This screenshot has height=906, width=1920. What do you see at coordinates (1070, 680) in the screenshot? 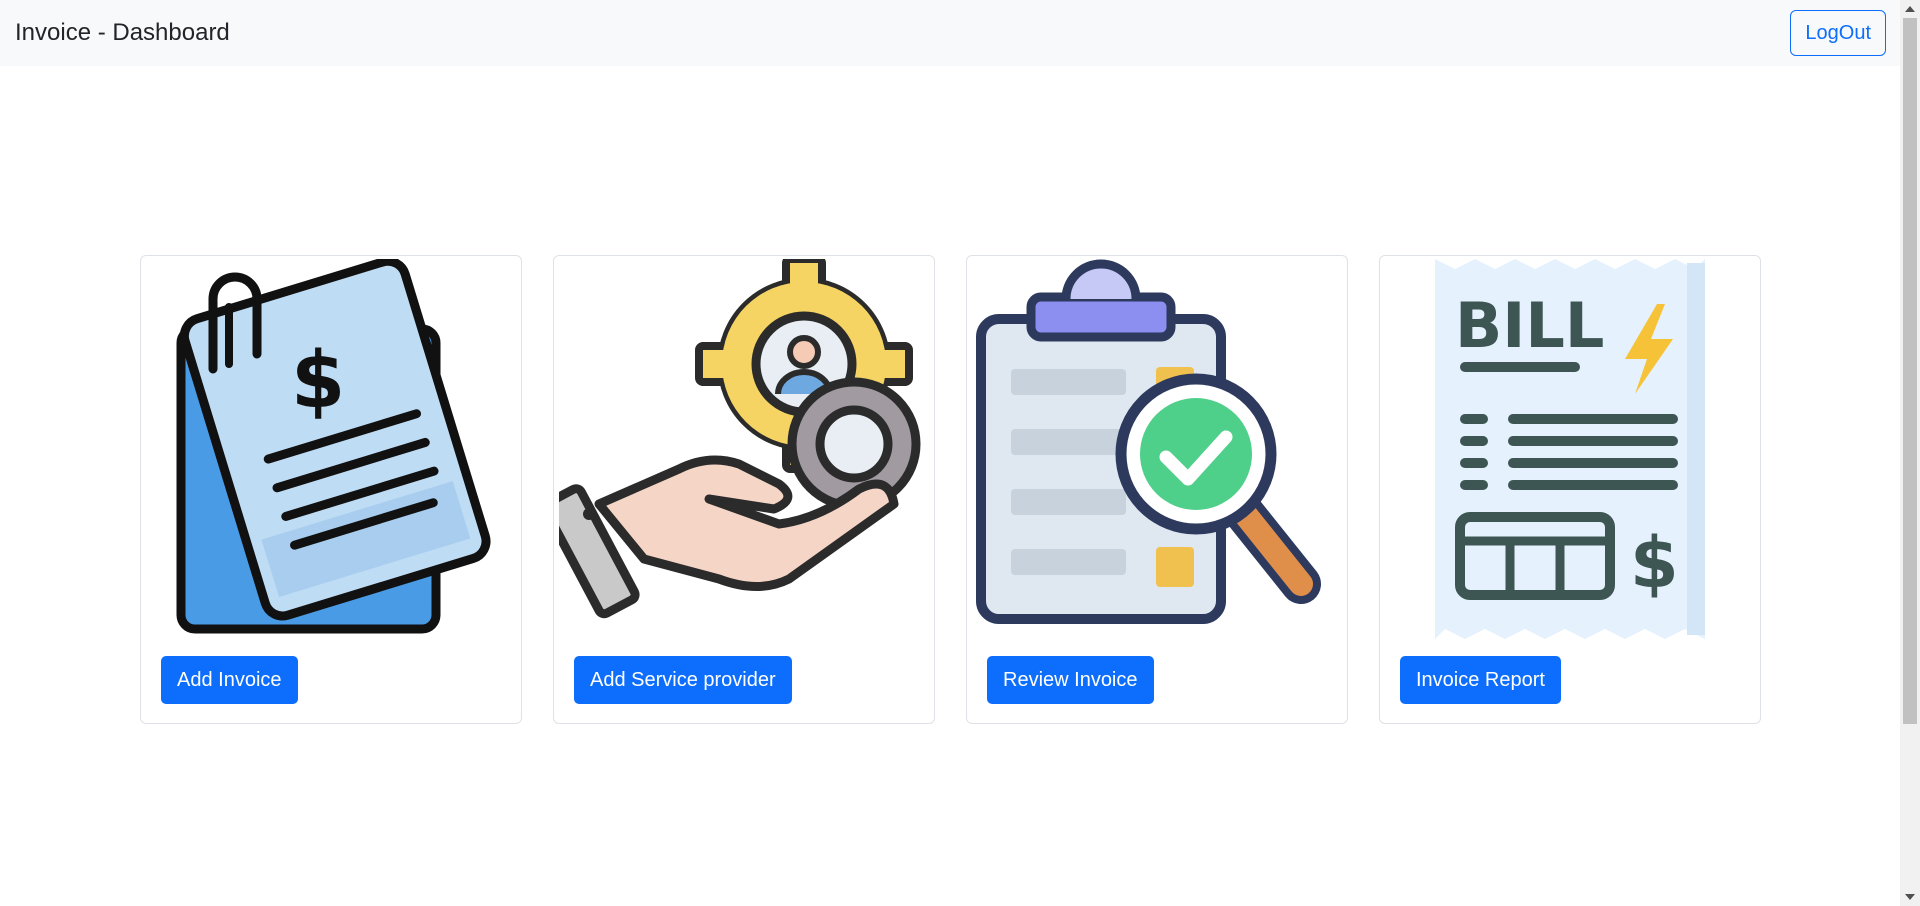
I see `review-invoice-button: Review Invoice` at bounding box center [1070, 680].